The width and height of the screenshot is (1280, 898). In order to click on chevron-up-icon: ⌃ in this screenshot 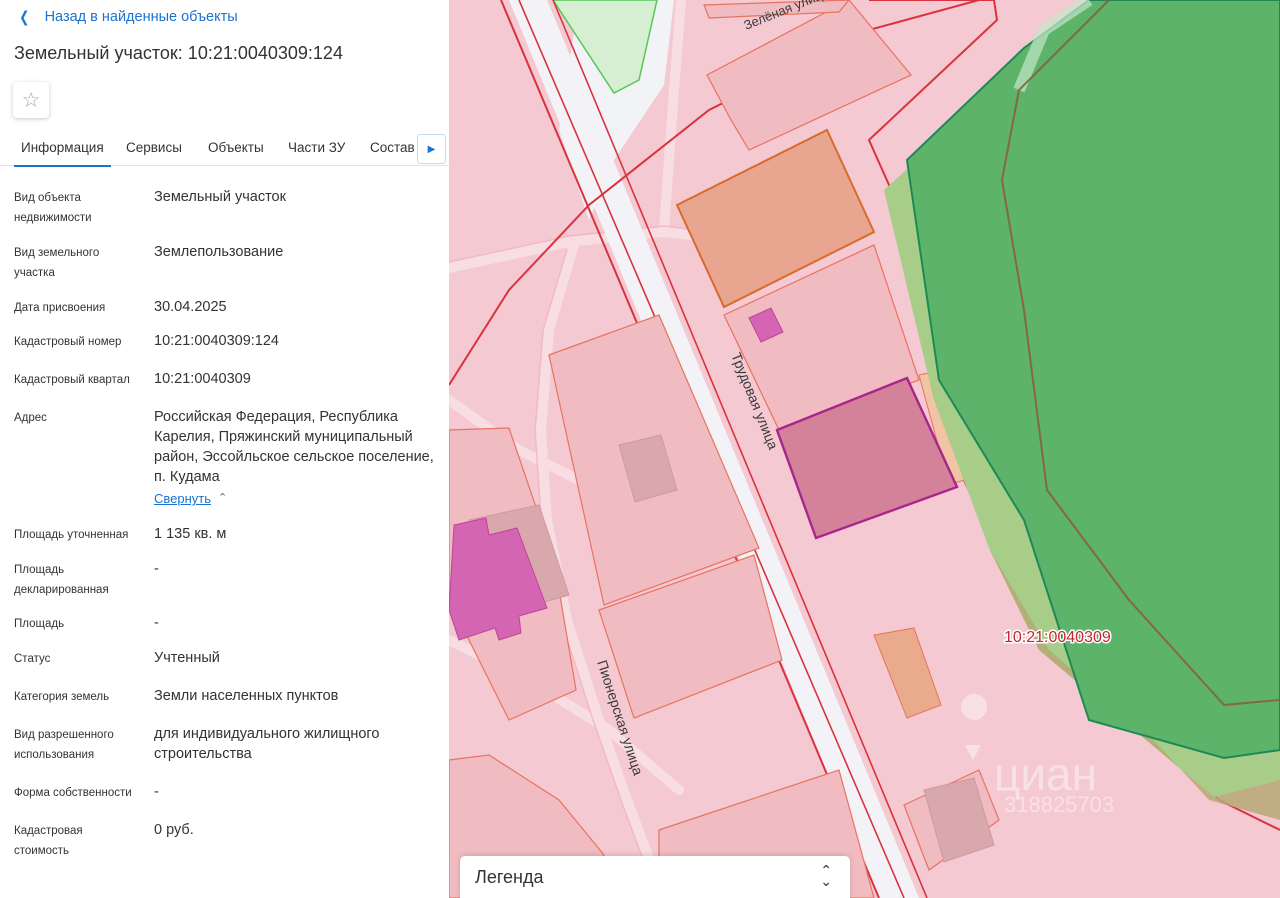, I will do `click(222, 497)`.